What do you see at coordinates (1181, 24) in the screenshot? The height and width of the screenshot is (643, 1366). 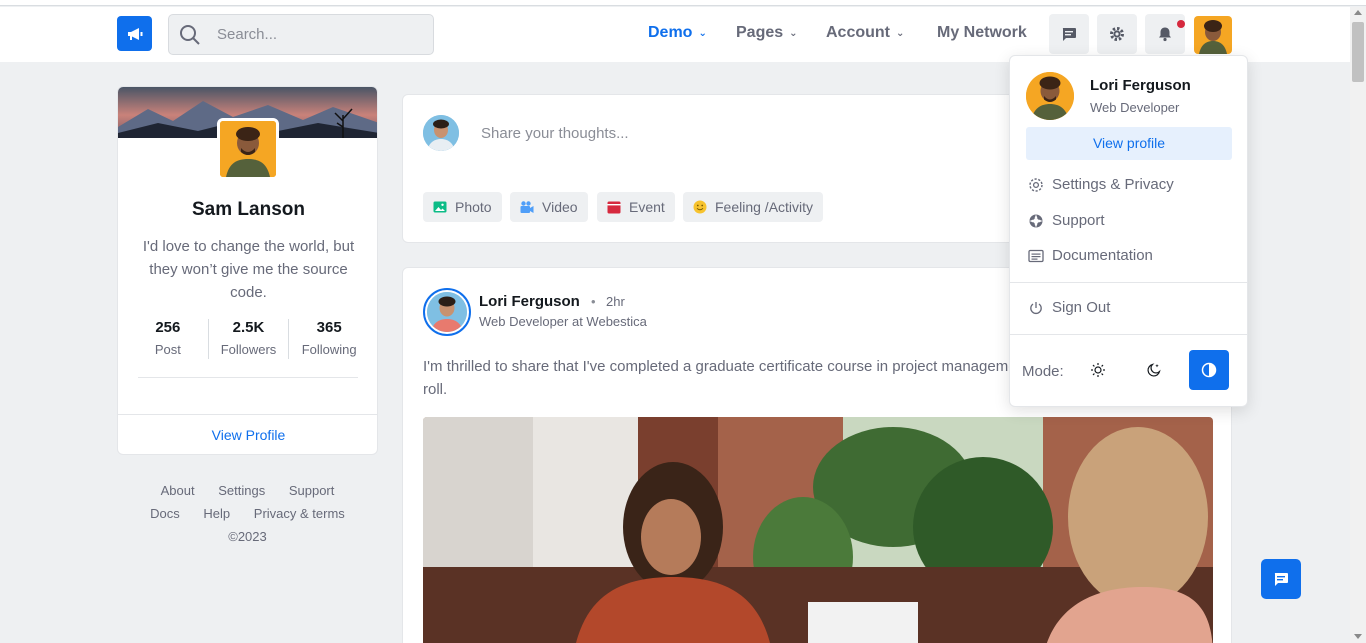 I see `notification-badge` at bounding box center [1181, 24].